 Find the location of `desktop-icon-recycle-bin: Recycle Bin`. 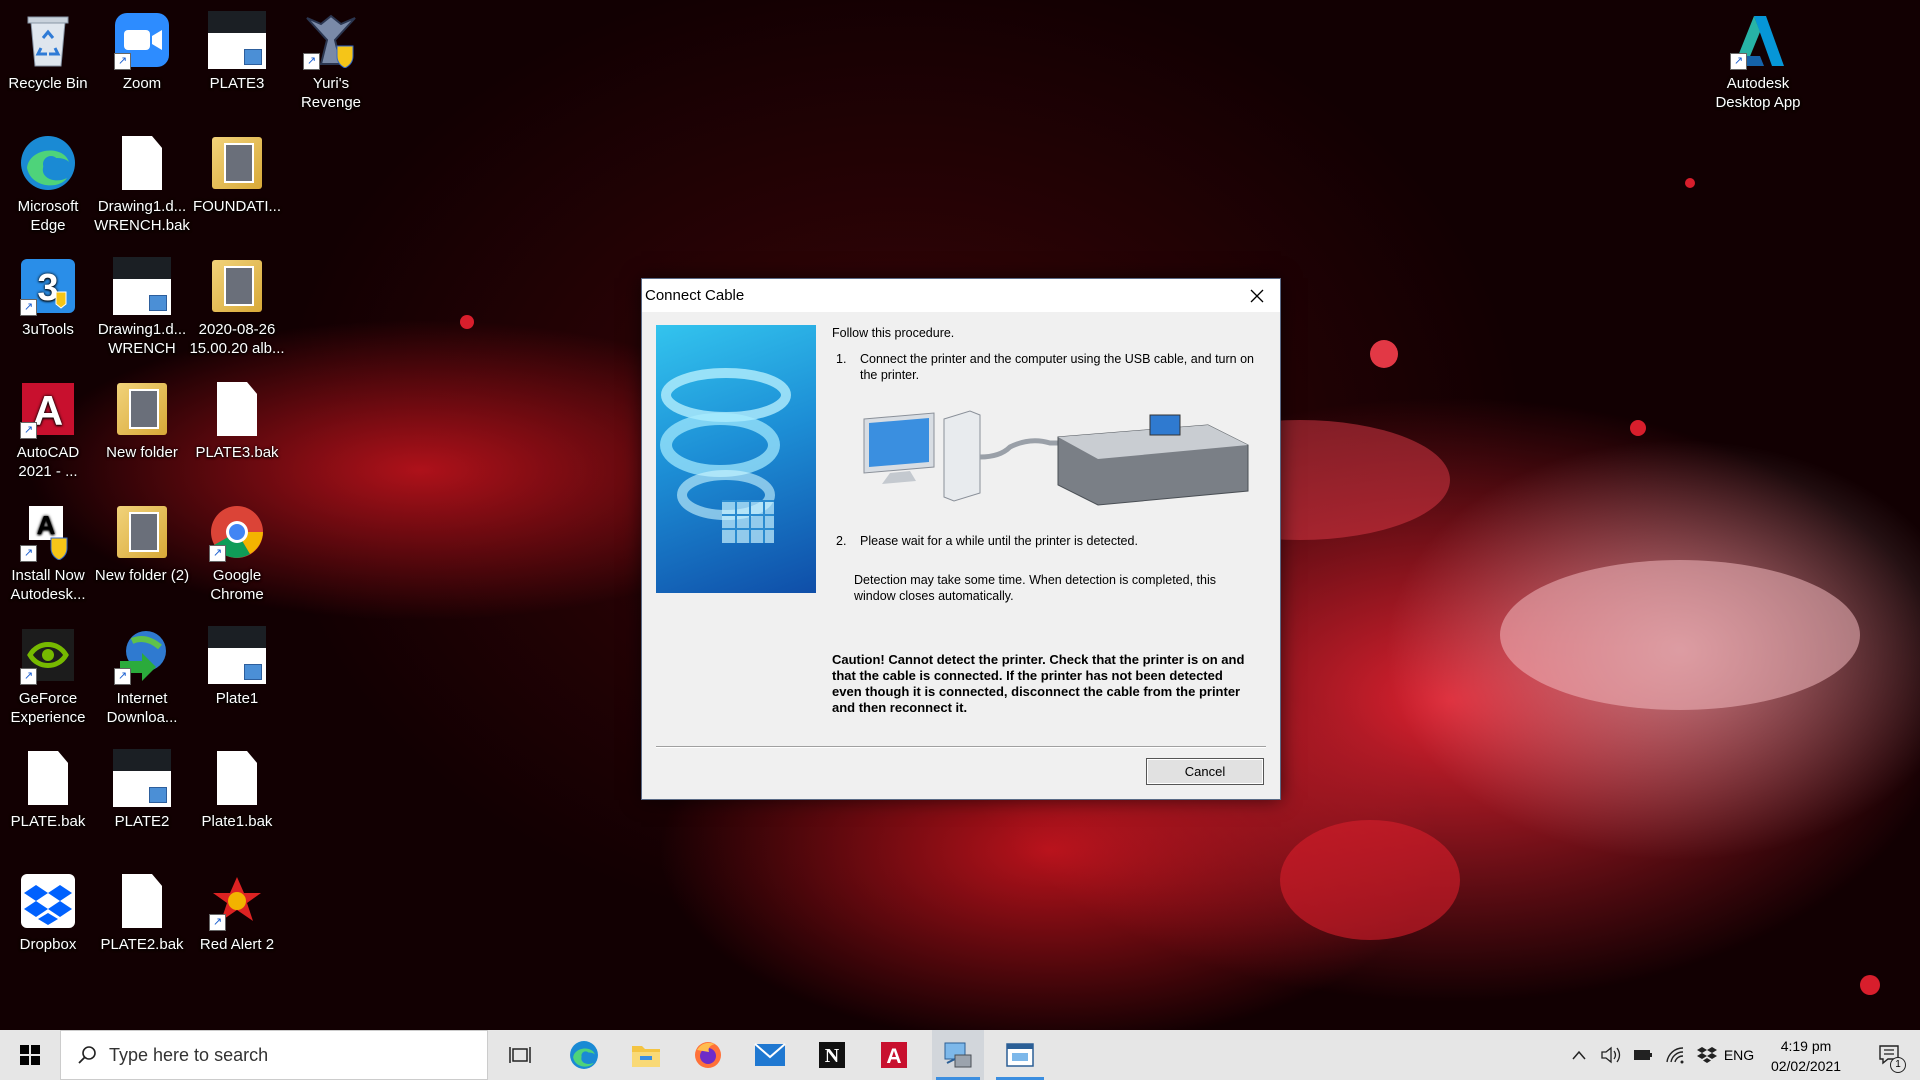

desktop-icon-recycle-bin: Recycle Bin is located at coordinates (48, 48).